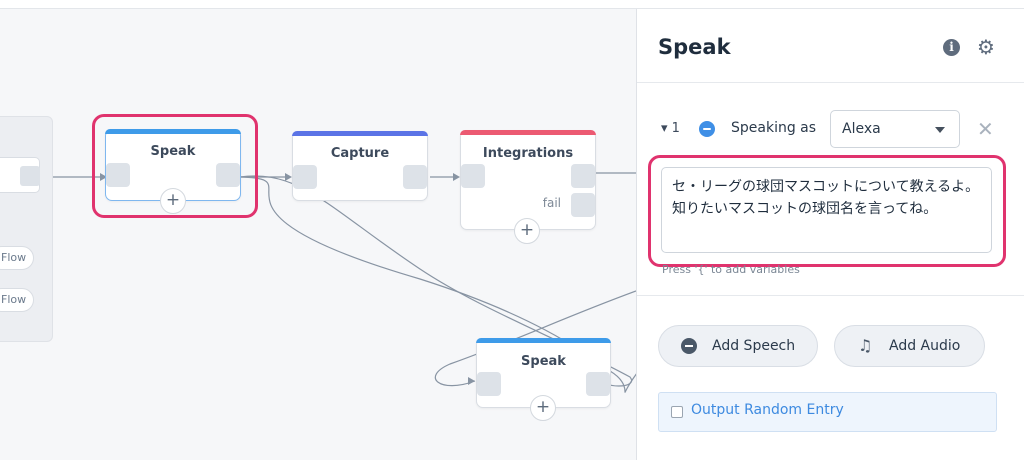 This screenshot has height=460, width=1024. I want to click on node-title: Integrations, so click(528, 153).